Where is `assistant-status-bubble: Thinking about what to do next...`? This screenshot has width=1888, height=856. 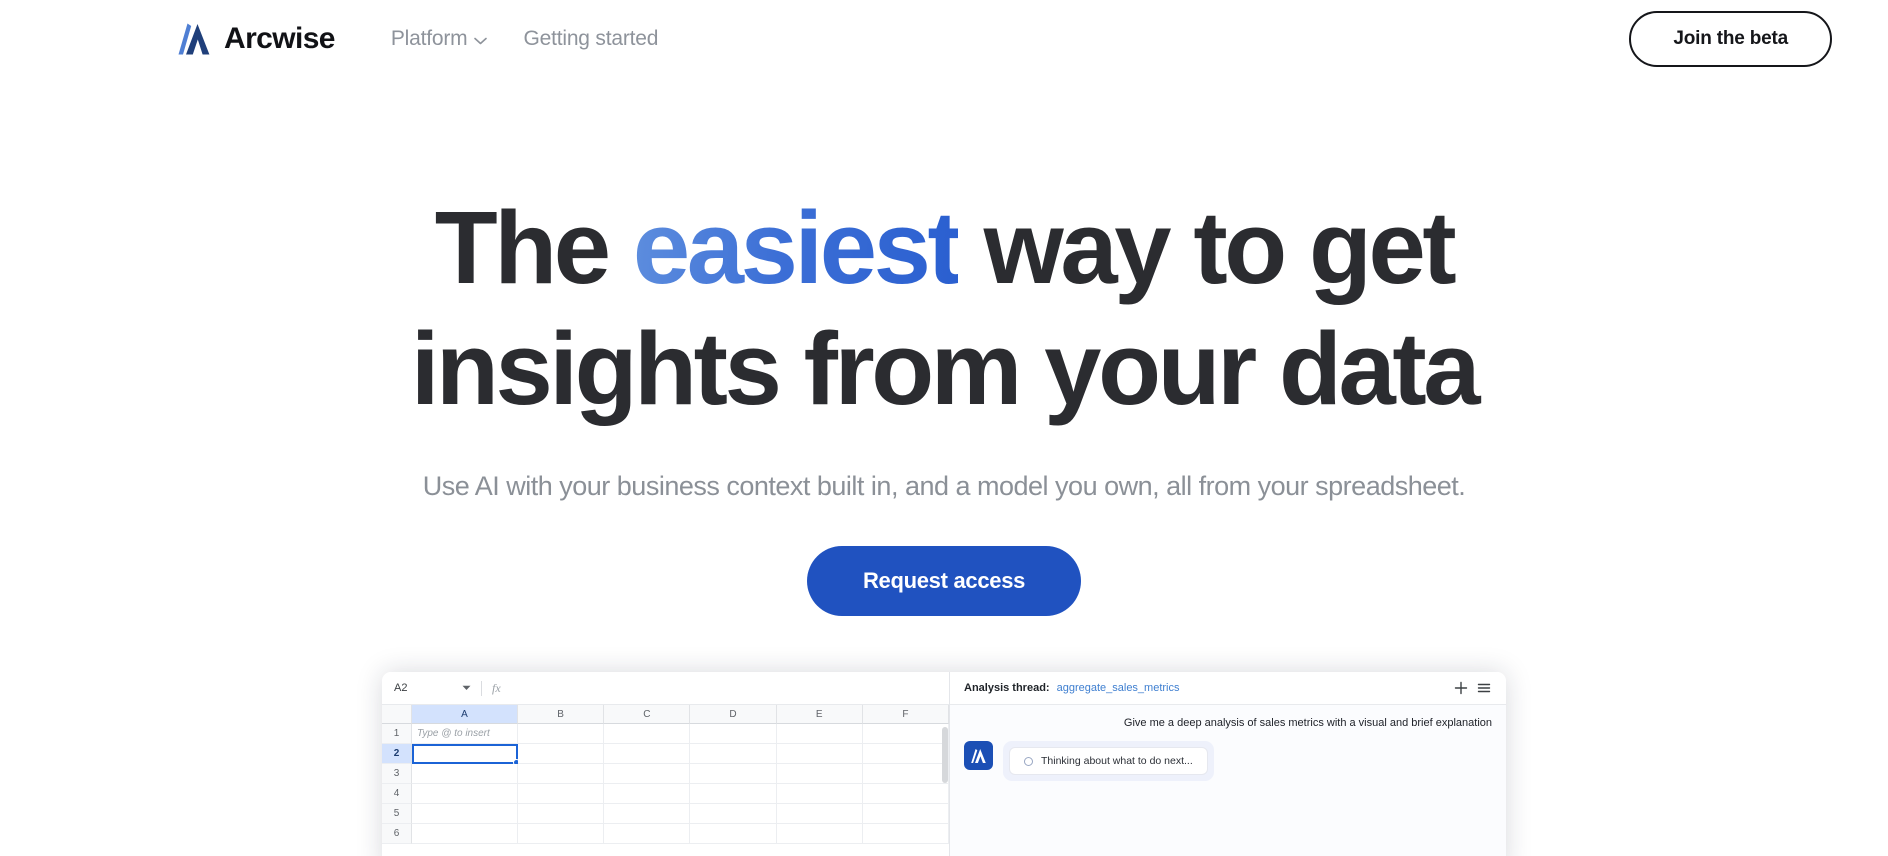 assistant-status-bubble: Thinking about what to do next... is located at coordinates (1108, 761).